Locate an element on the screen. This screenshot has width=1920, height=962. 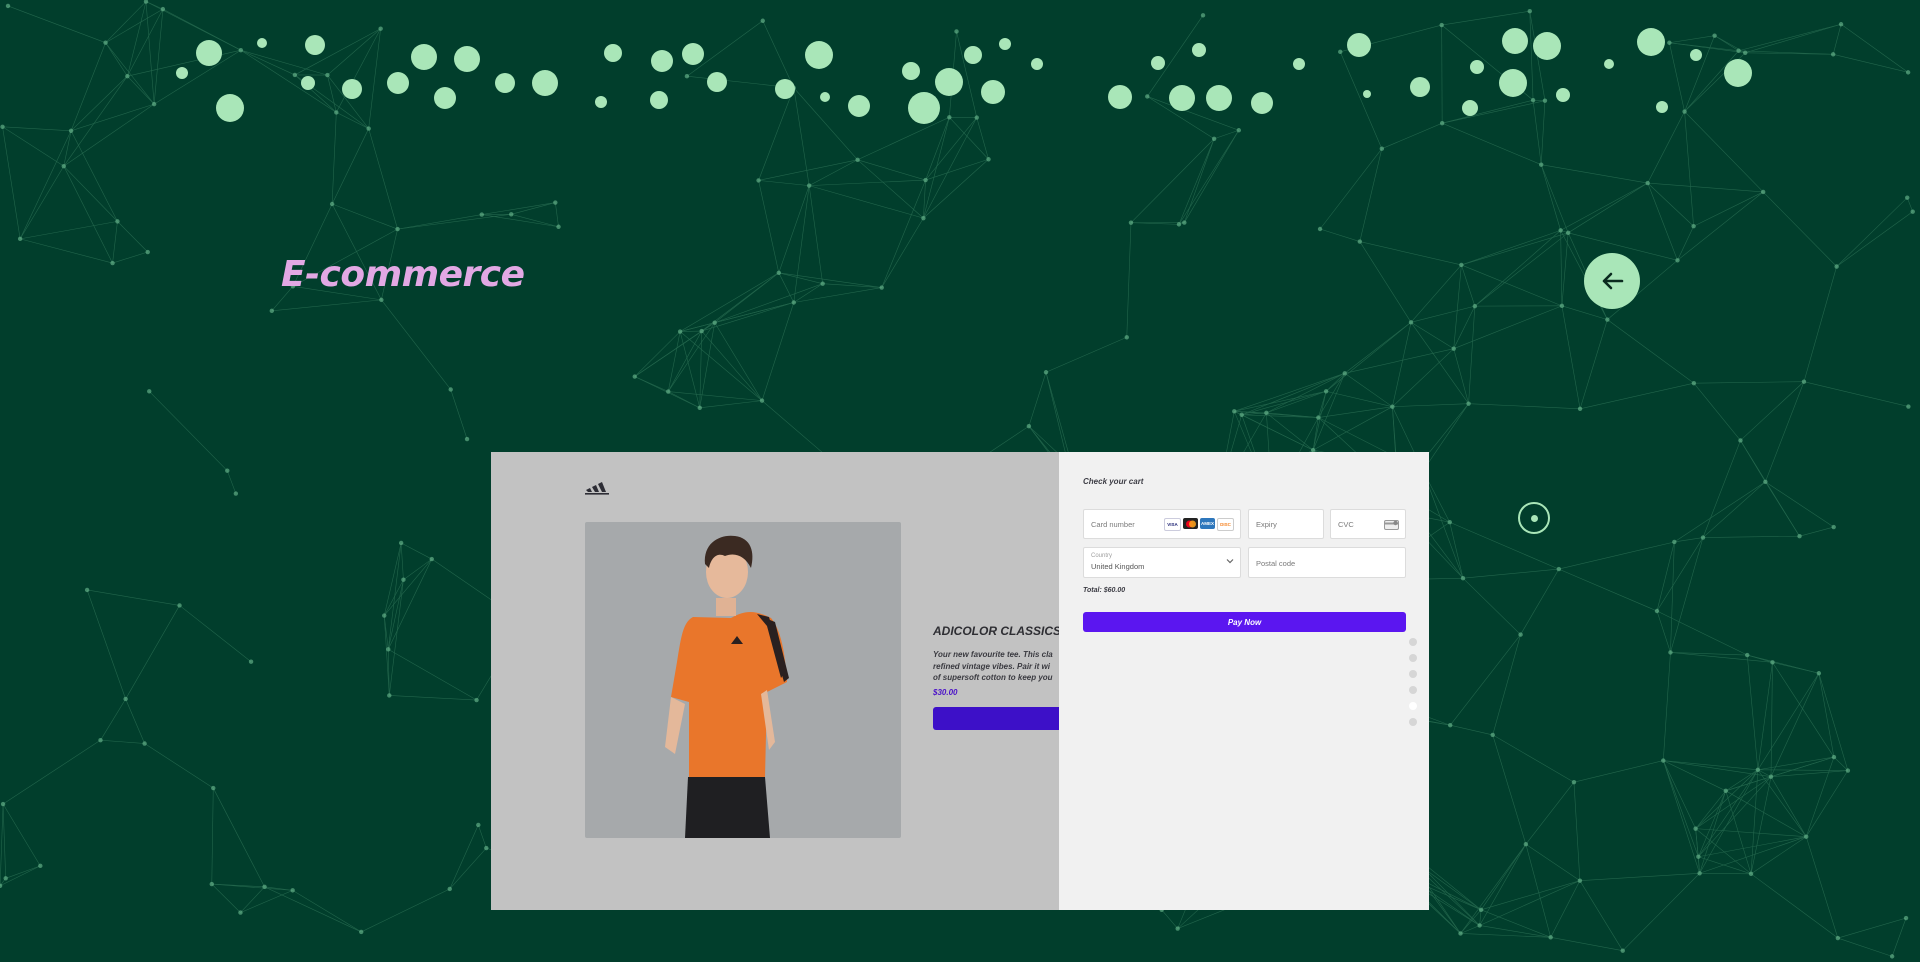
cvc-field: CVC is located at coordinates (1368, 524).